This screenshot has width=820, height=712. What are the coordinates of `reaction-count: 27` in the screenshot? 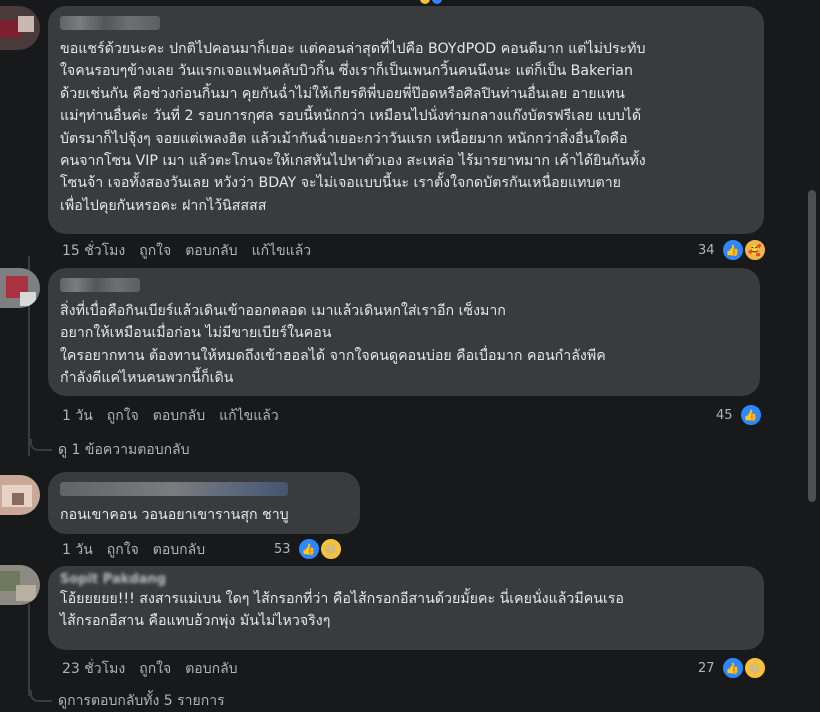 It's located at (706, 668).